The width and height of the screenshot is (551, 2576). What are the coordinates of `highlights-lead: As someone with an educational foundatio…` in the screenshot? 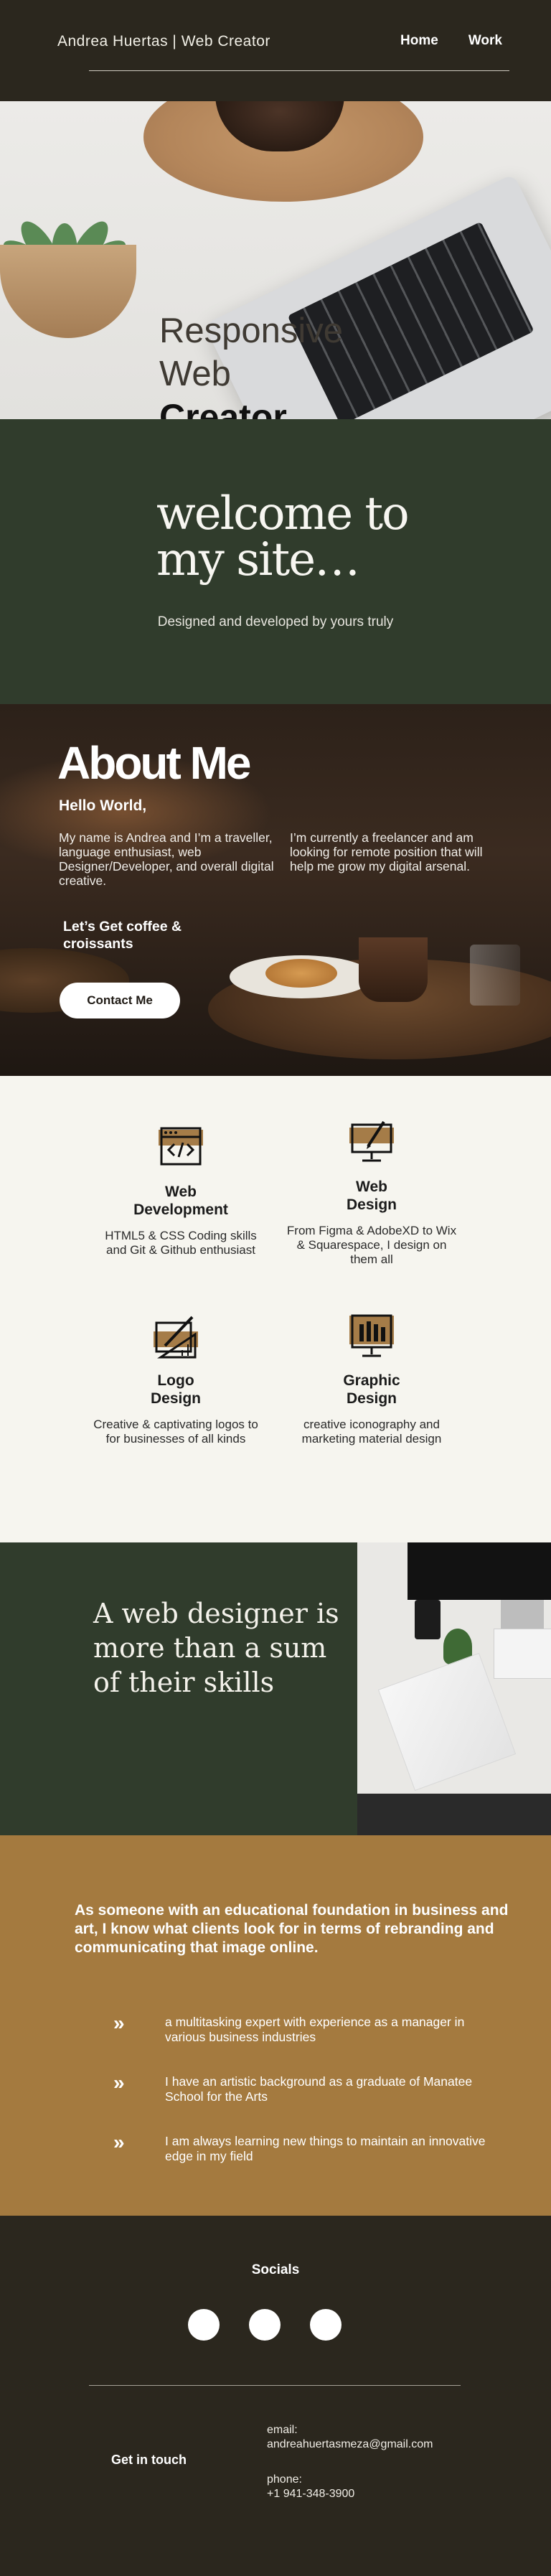 It's located at (292, 1929).